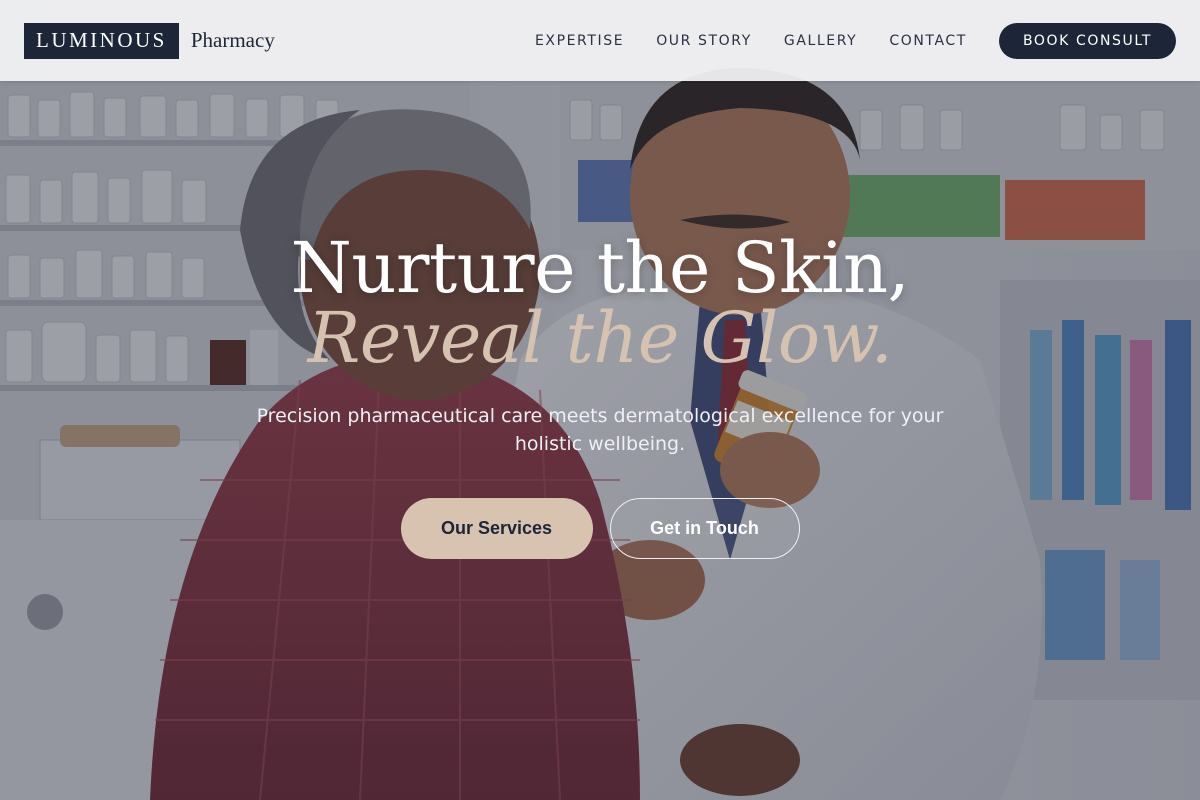 This screenshot has width=1200, height=800. What do you see at coordinates (820, 41) in the screenshot?
I see `nav-item-gallery: GALLERY` at bounding box center [820, 41].